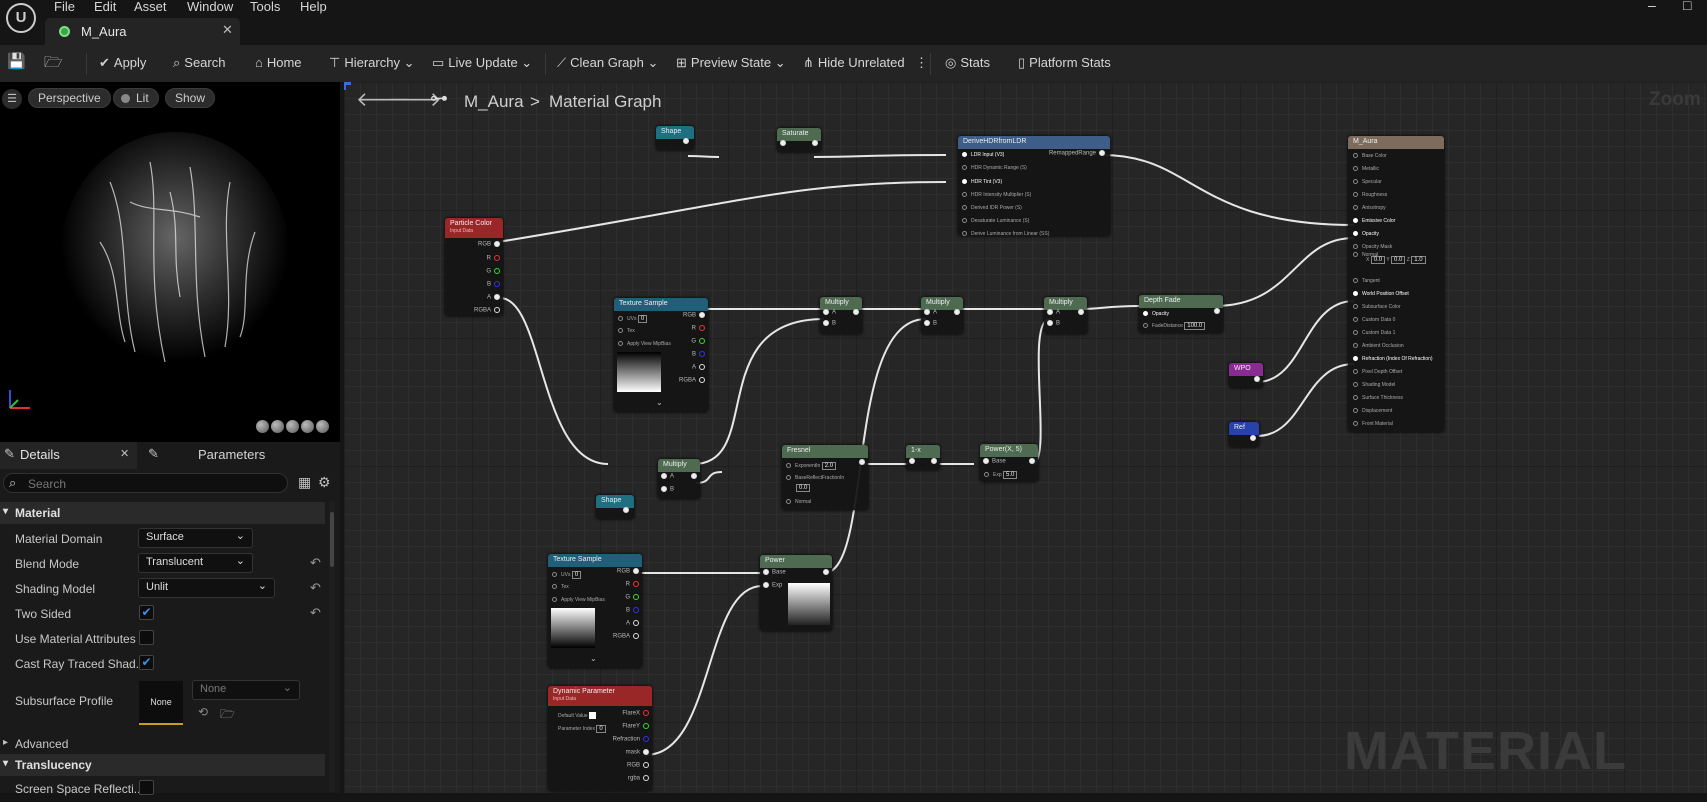 The image size is (1707, 802). Describe the element at coordinates (773, 572) in the screenshot. I see `input-pin-base: Base` at that location.